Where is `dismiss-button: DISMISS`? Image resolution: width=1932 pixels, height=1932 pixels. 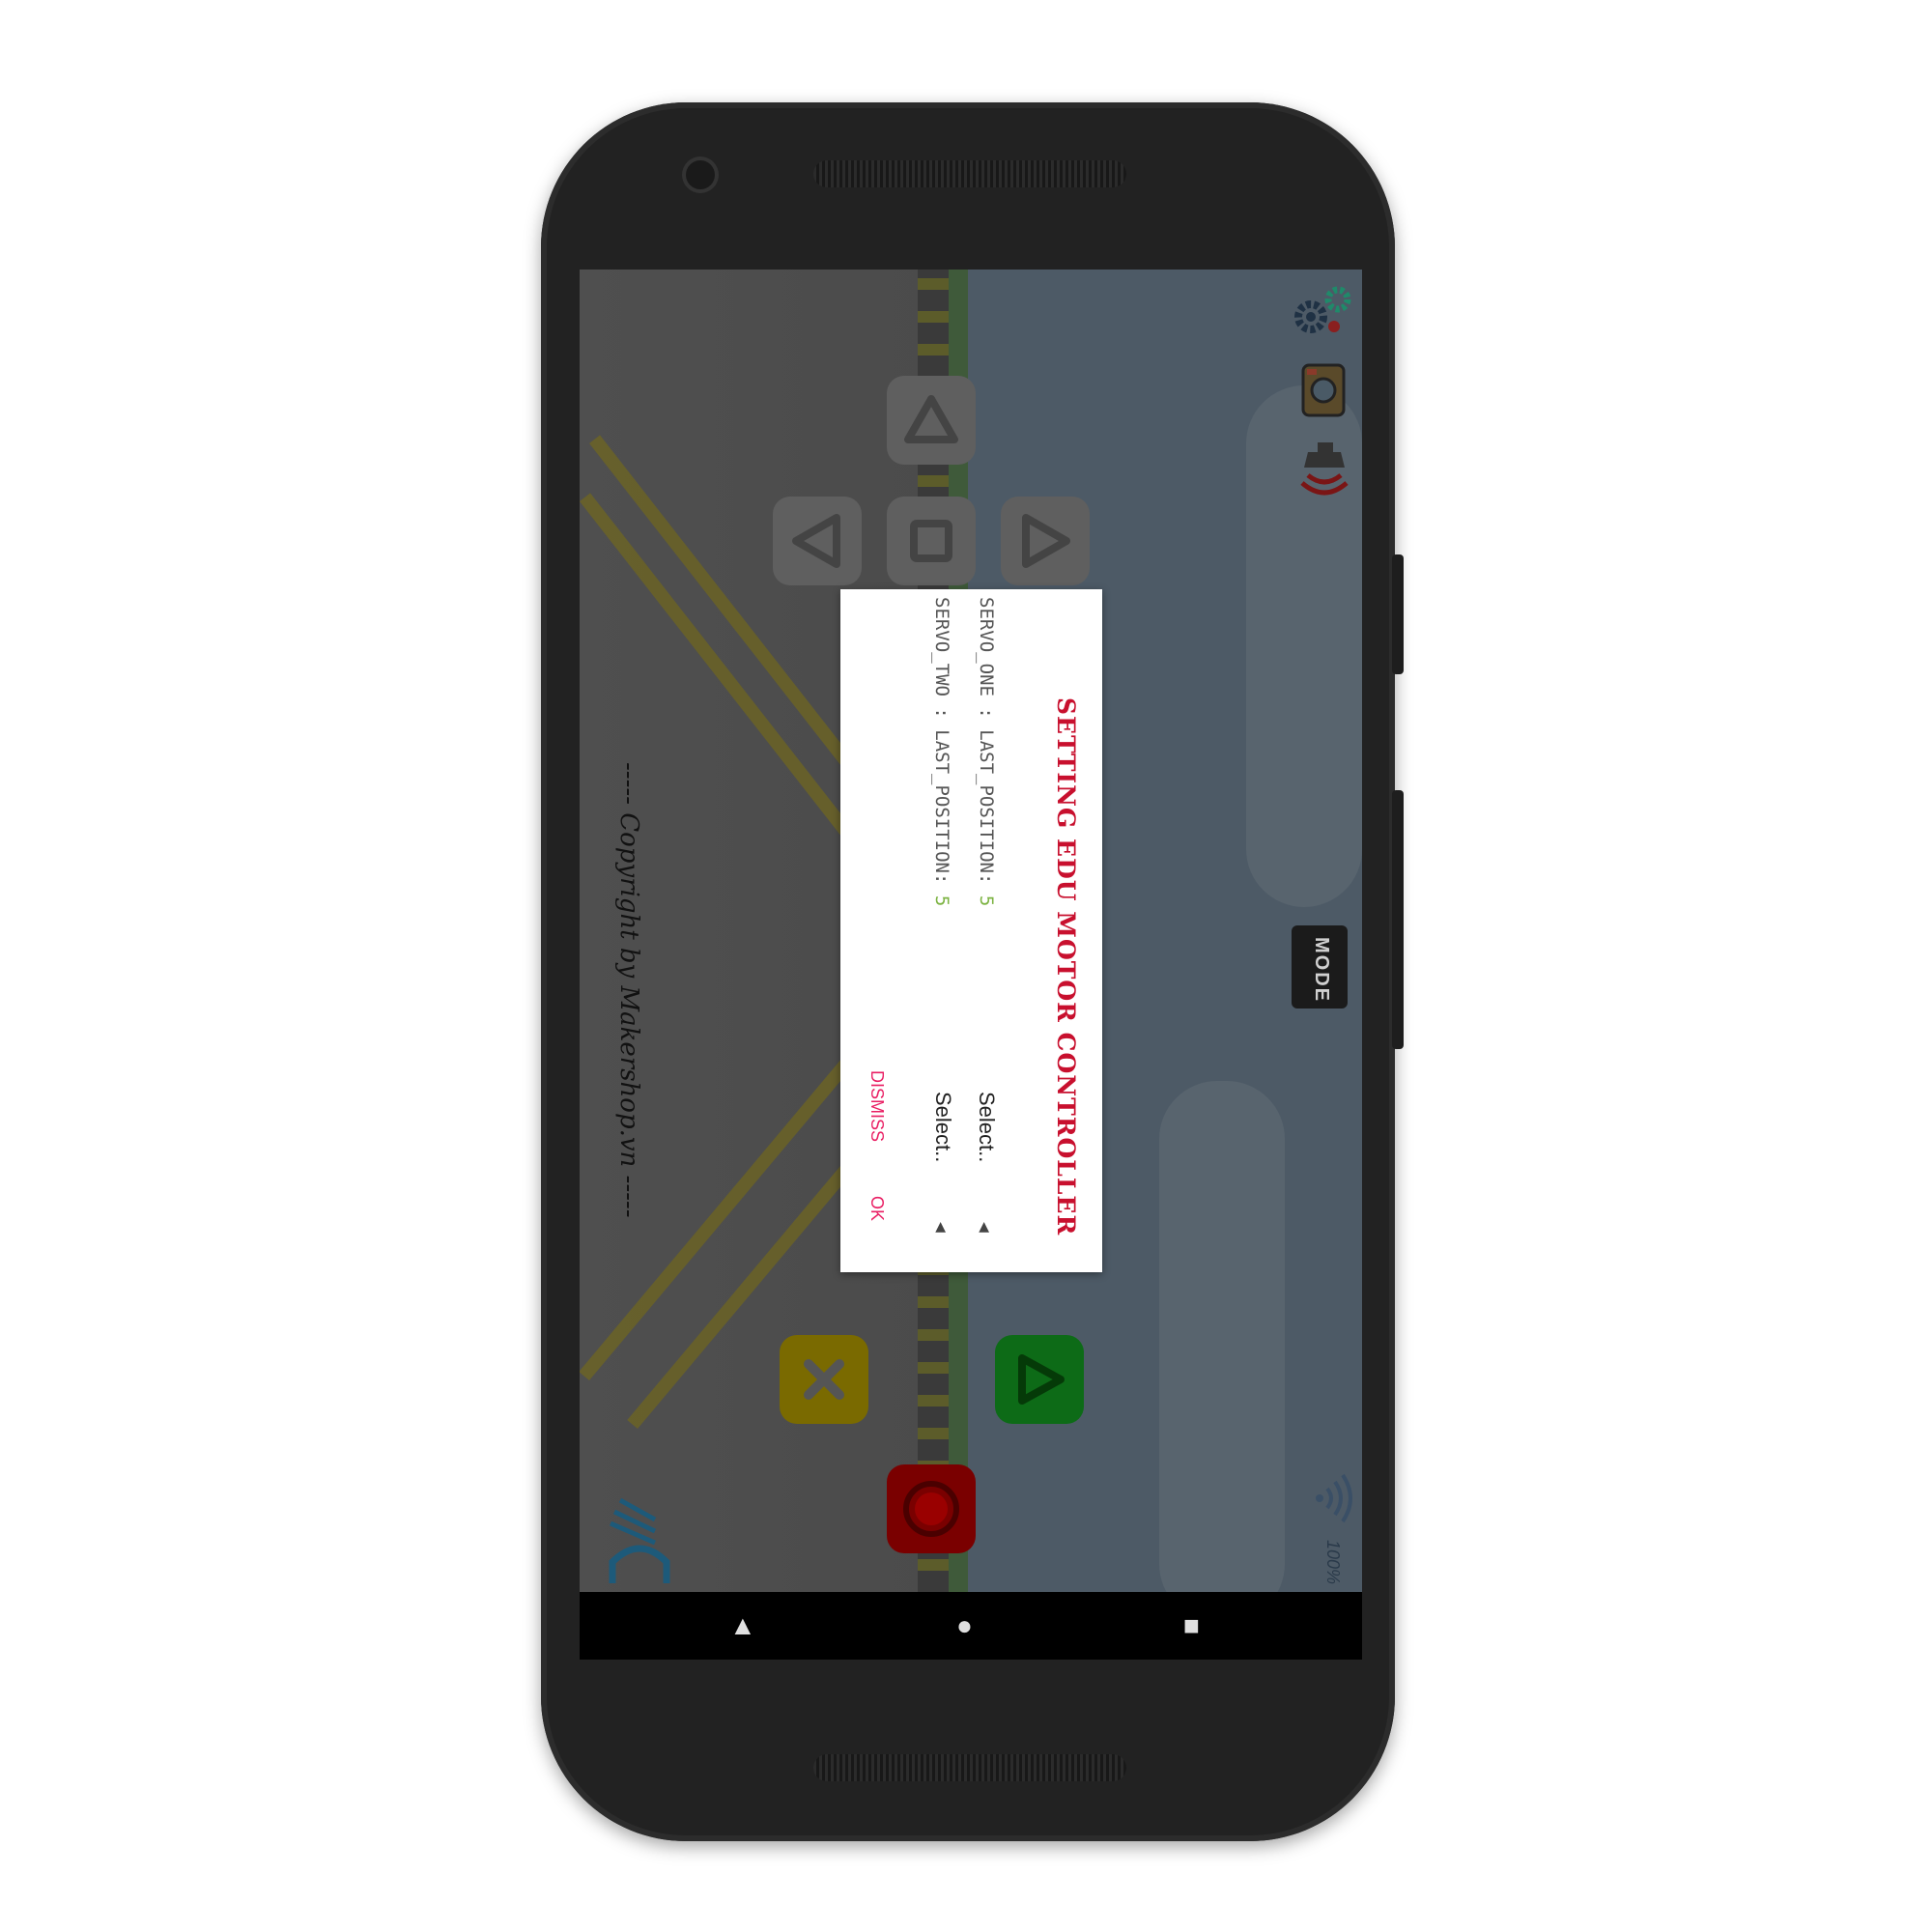 dismiss-button: DISMISS is located at coordinates (875, 1111).